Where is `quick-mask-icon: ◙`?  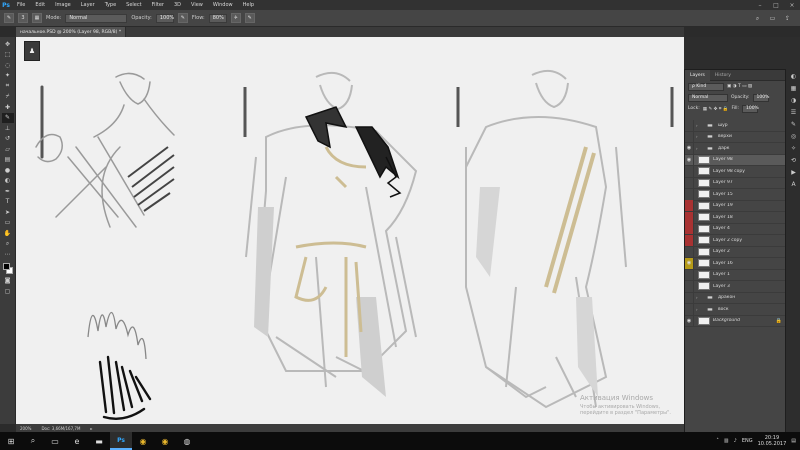 quick-mask-icon: ◙ is located at coordinates (8, 281).